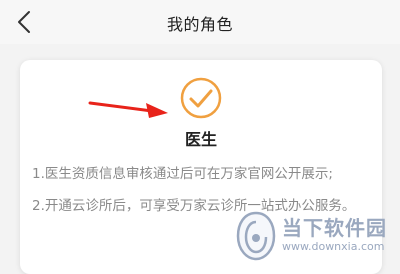  I want to click on page-title: 我的角色, so click(199, 24).